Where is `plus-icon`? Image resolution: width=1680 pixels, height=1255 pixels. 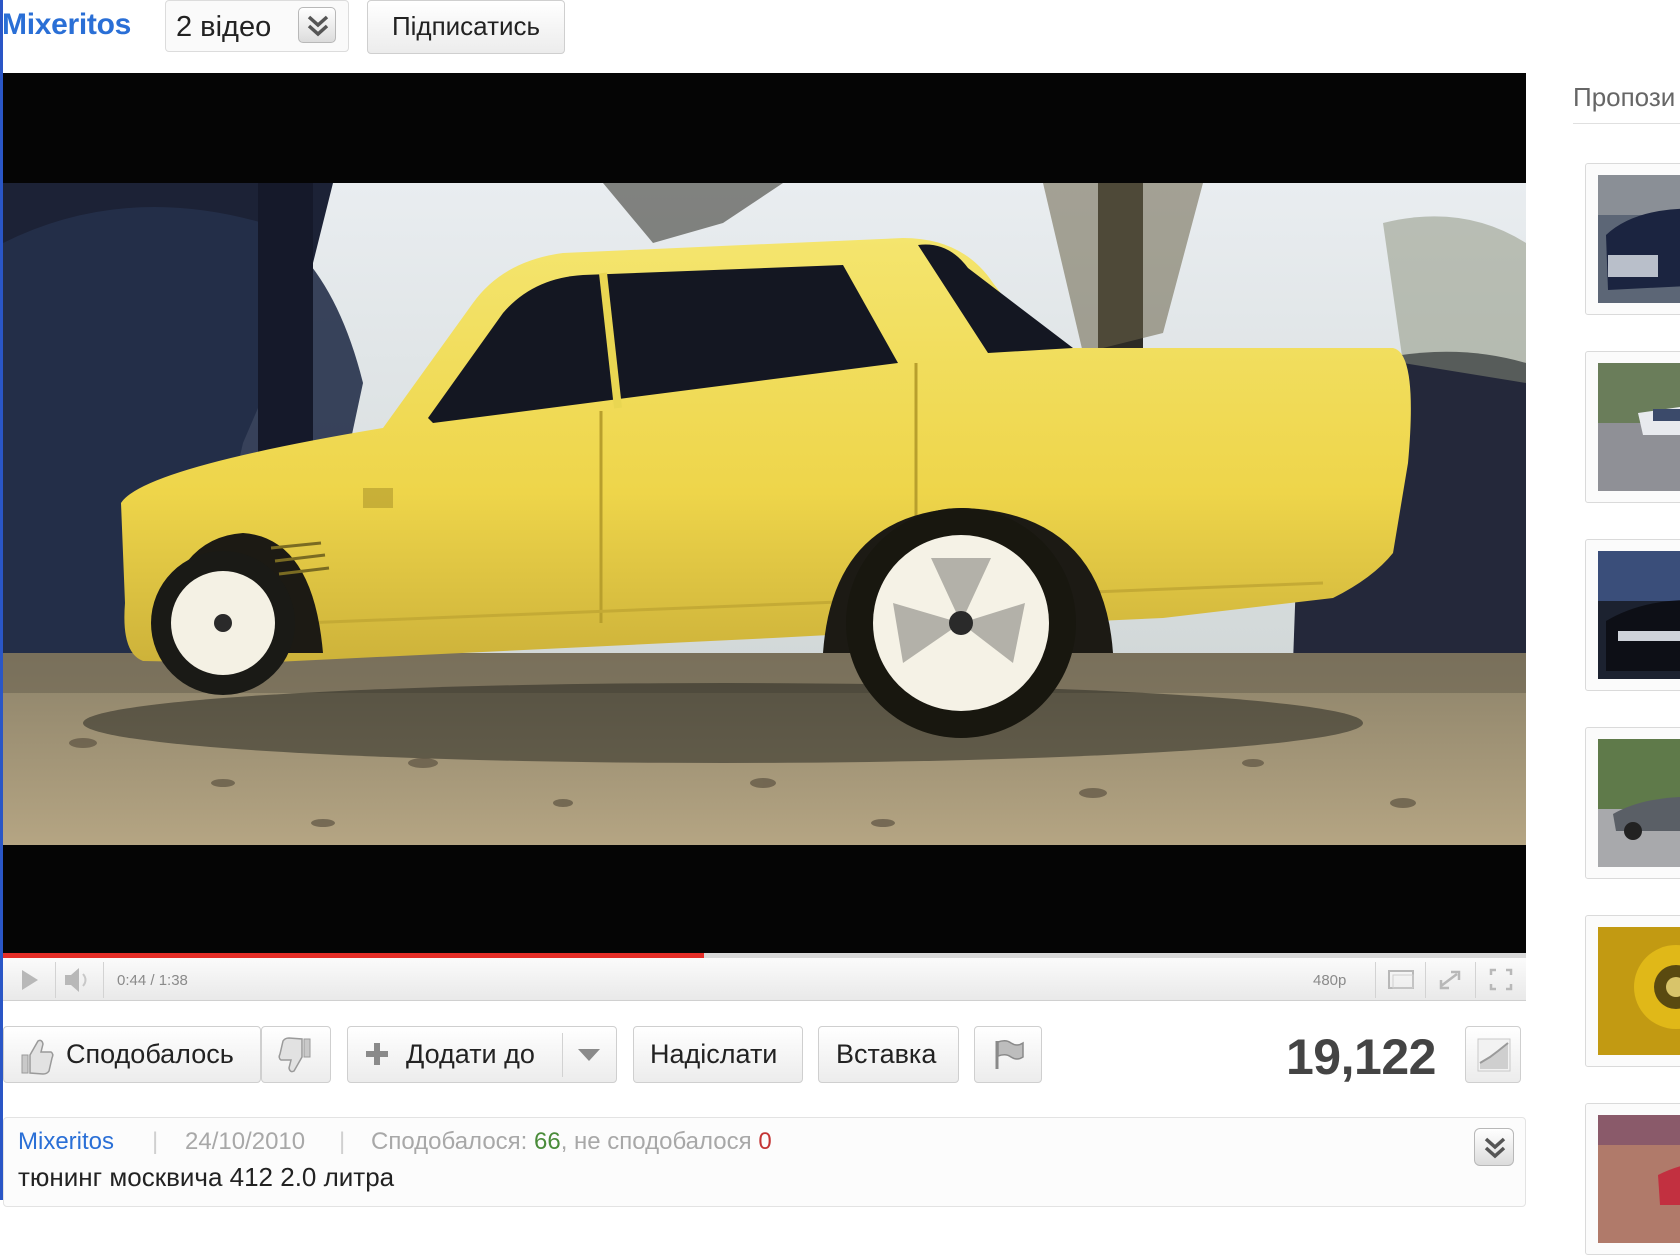 plus-icon is located at coordinates (377, 1054).